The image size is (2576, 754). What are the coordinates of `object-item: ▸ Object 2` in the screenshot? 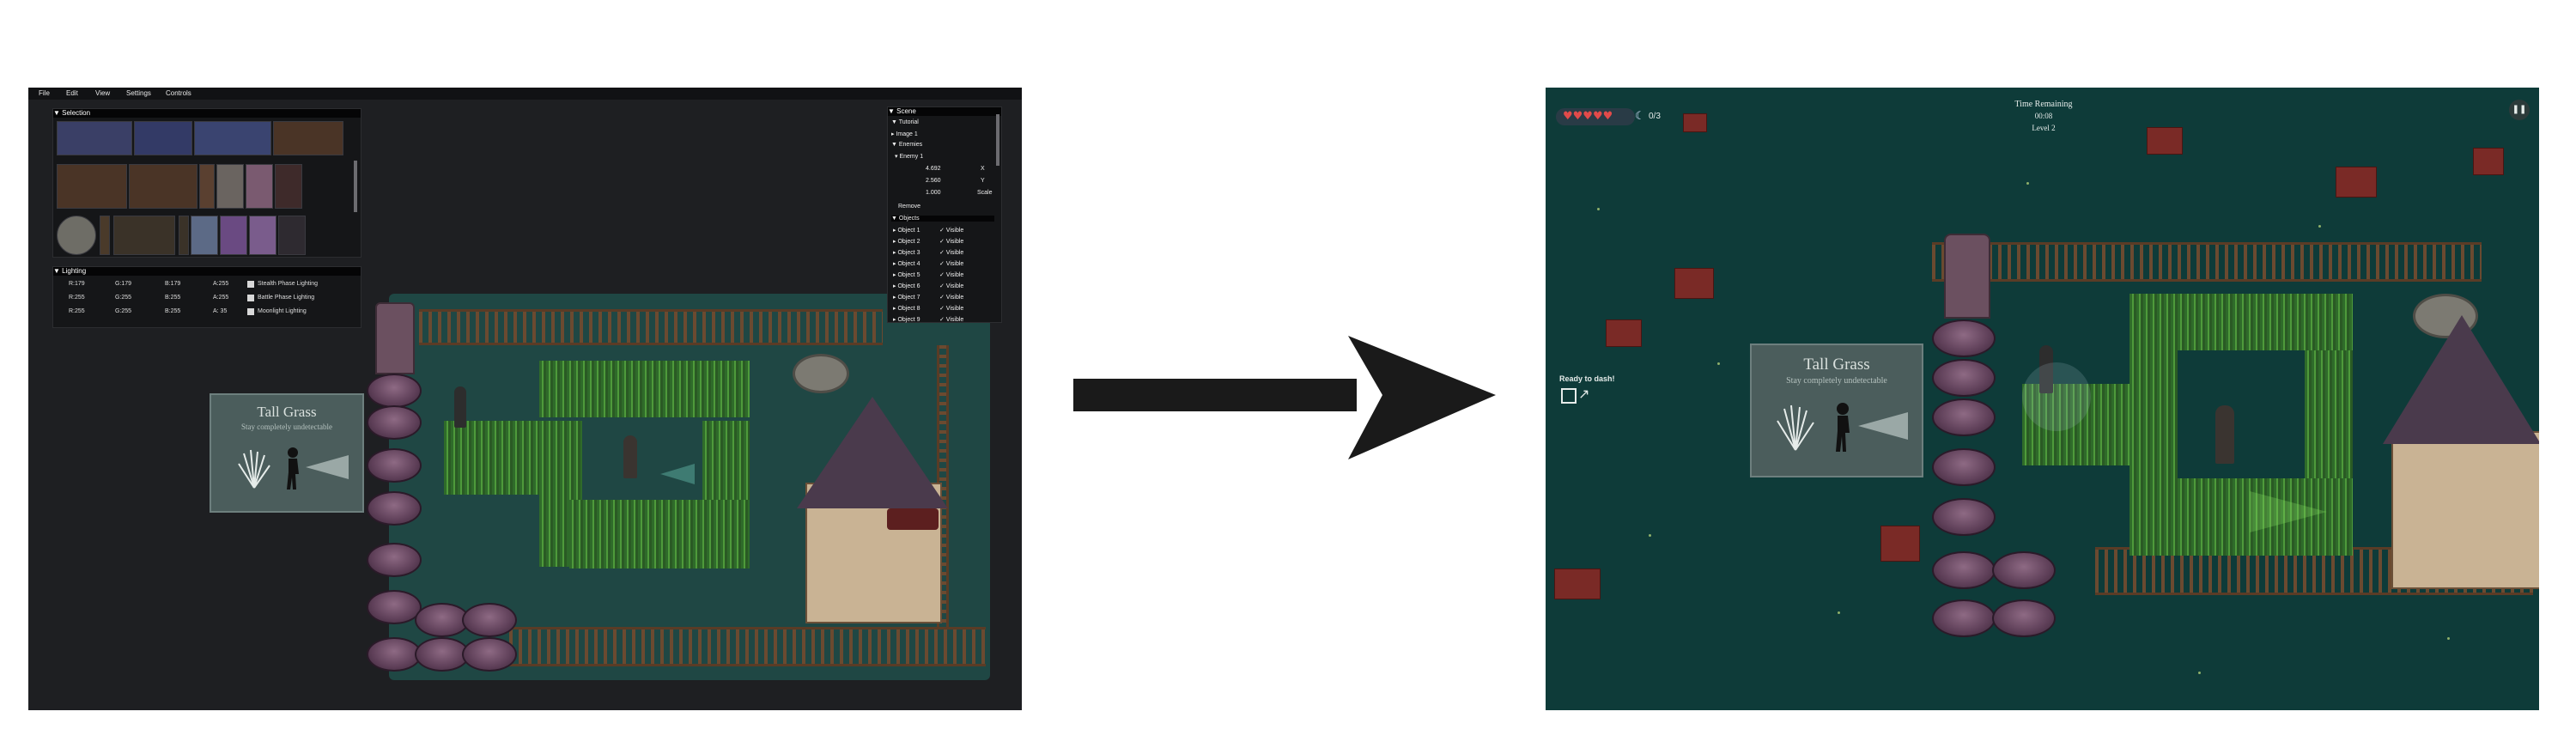 It's located at (907, 242).